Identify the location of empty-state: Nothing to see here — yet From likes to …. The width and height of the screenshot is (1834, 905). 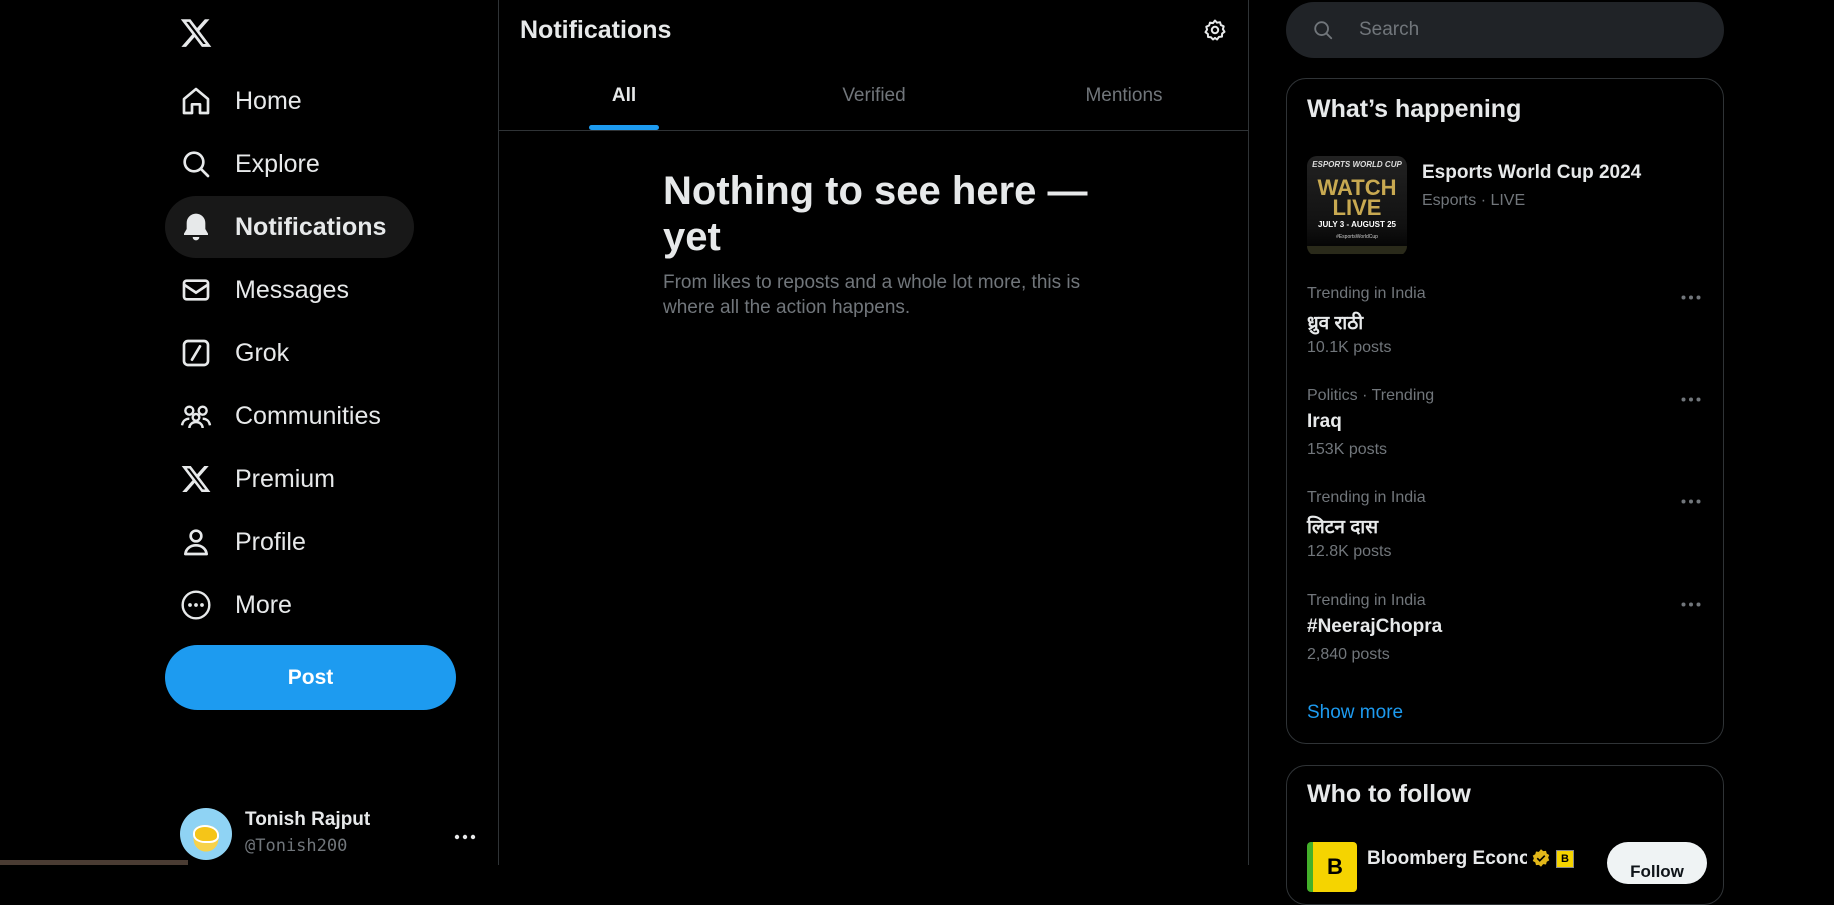
(883, 244).